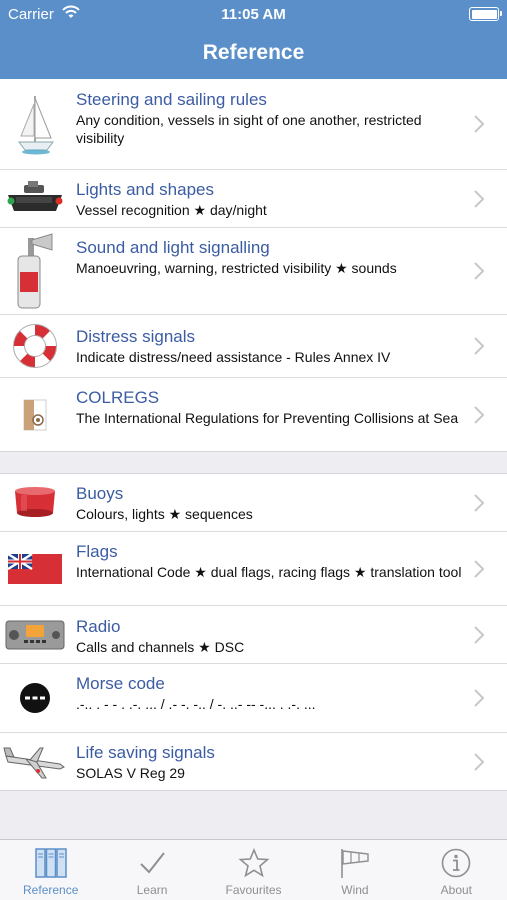 This screenshot has height=900, width=507. Describe the element at coordinates (253, 39) in the screenshot. I see `navigation-bar: Carrier 11:05 AM Reference` at that location.